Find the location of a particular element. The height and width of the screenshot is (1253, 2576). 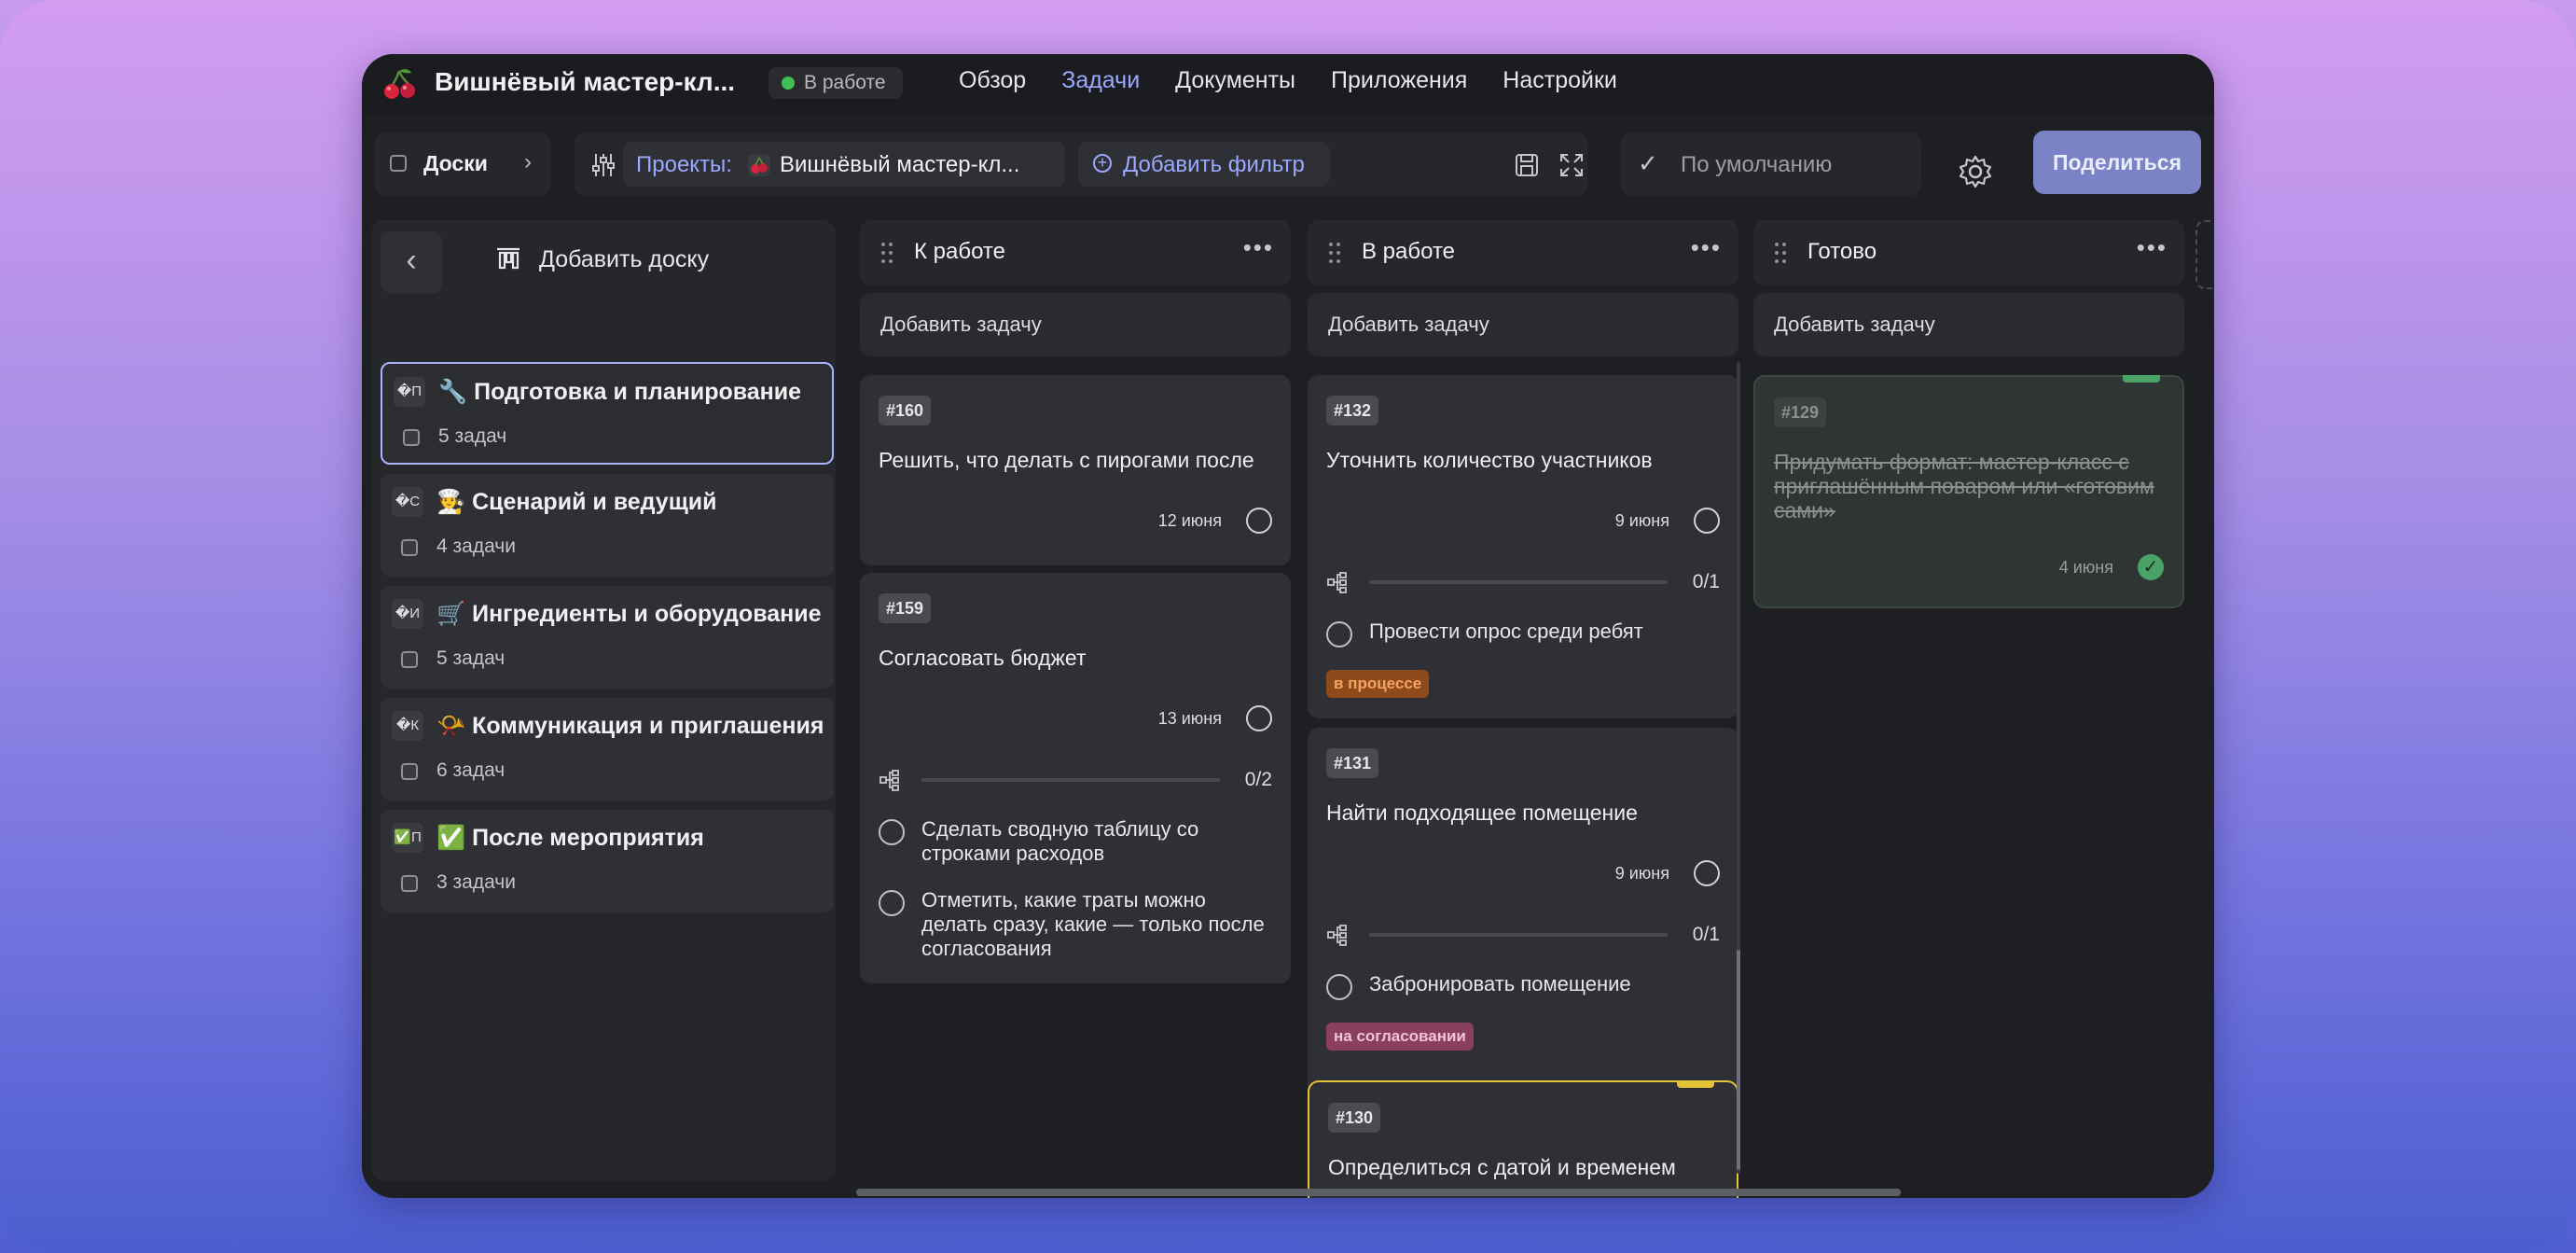

next-column-placeholder is located at coordinates (2204, 254).